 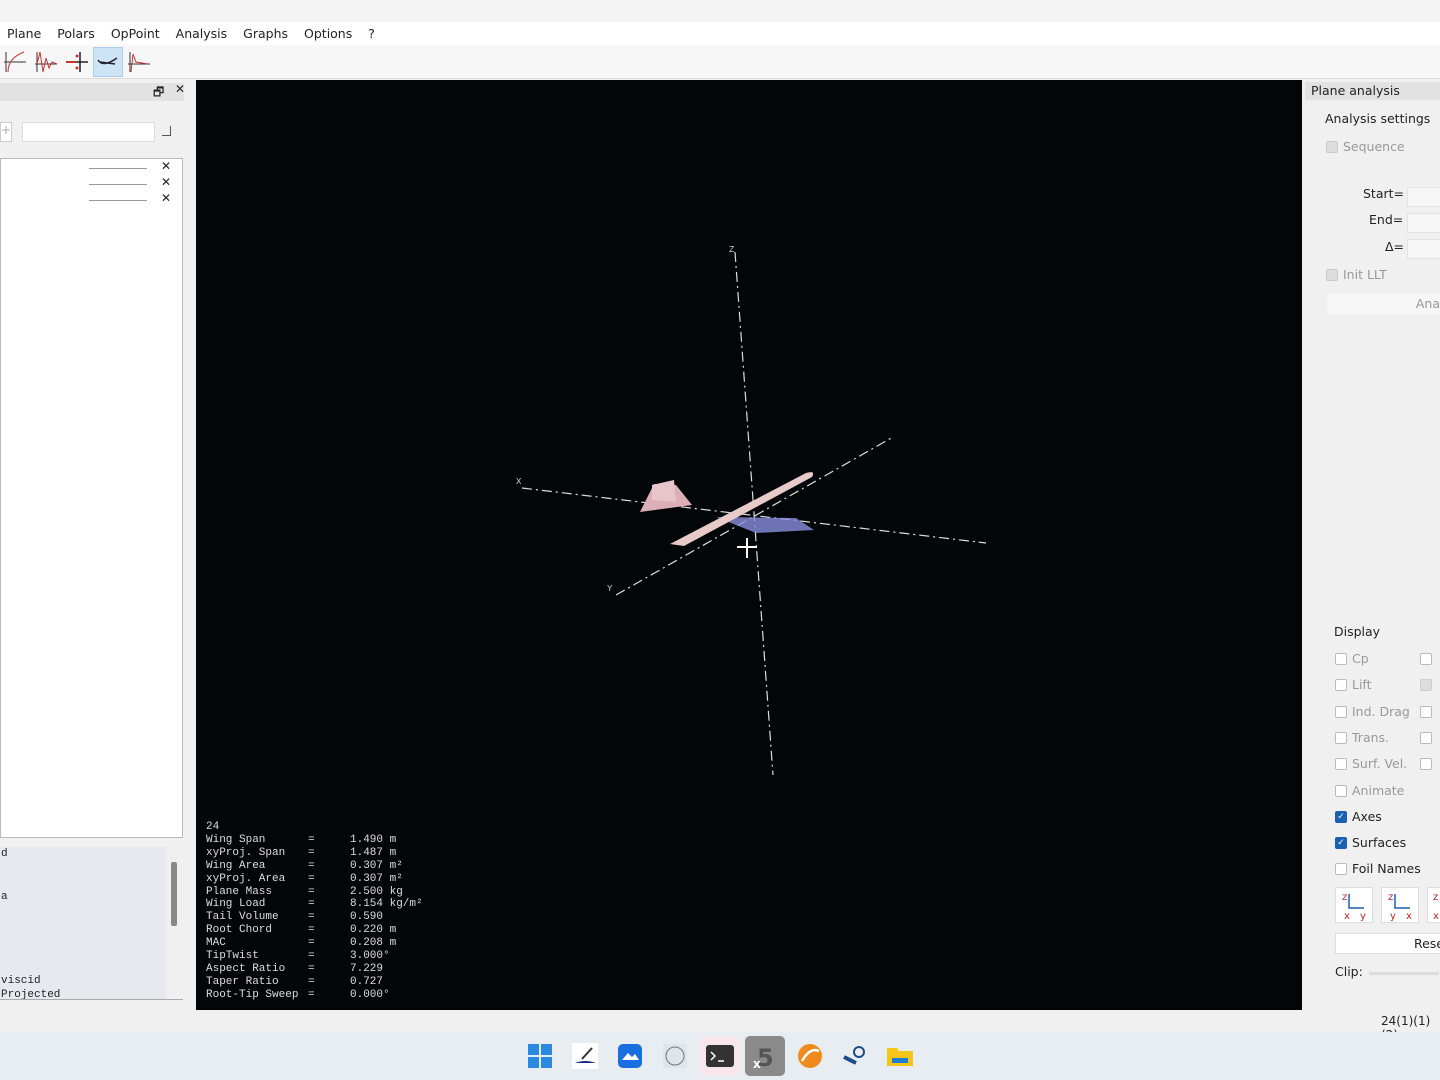 What do you see at coordinates (376, 891) in the screenshot?
I see `property-value: 2.500 kg` at bounding box center [376, 891].